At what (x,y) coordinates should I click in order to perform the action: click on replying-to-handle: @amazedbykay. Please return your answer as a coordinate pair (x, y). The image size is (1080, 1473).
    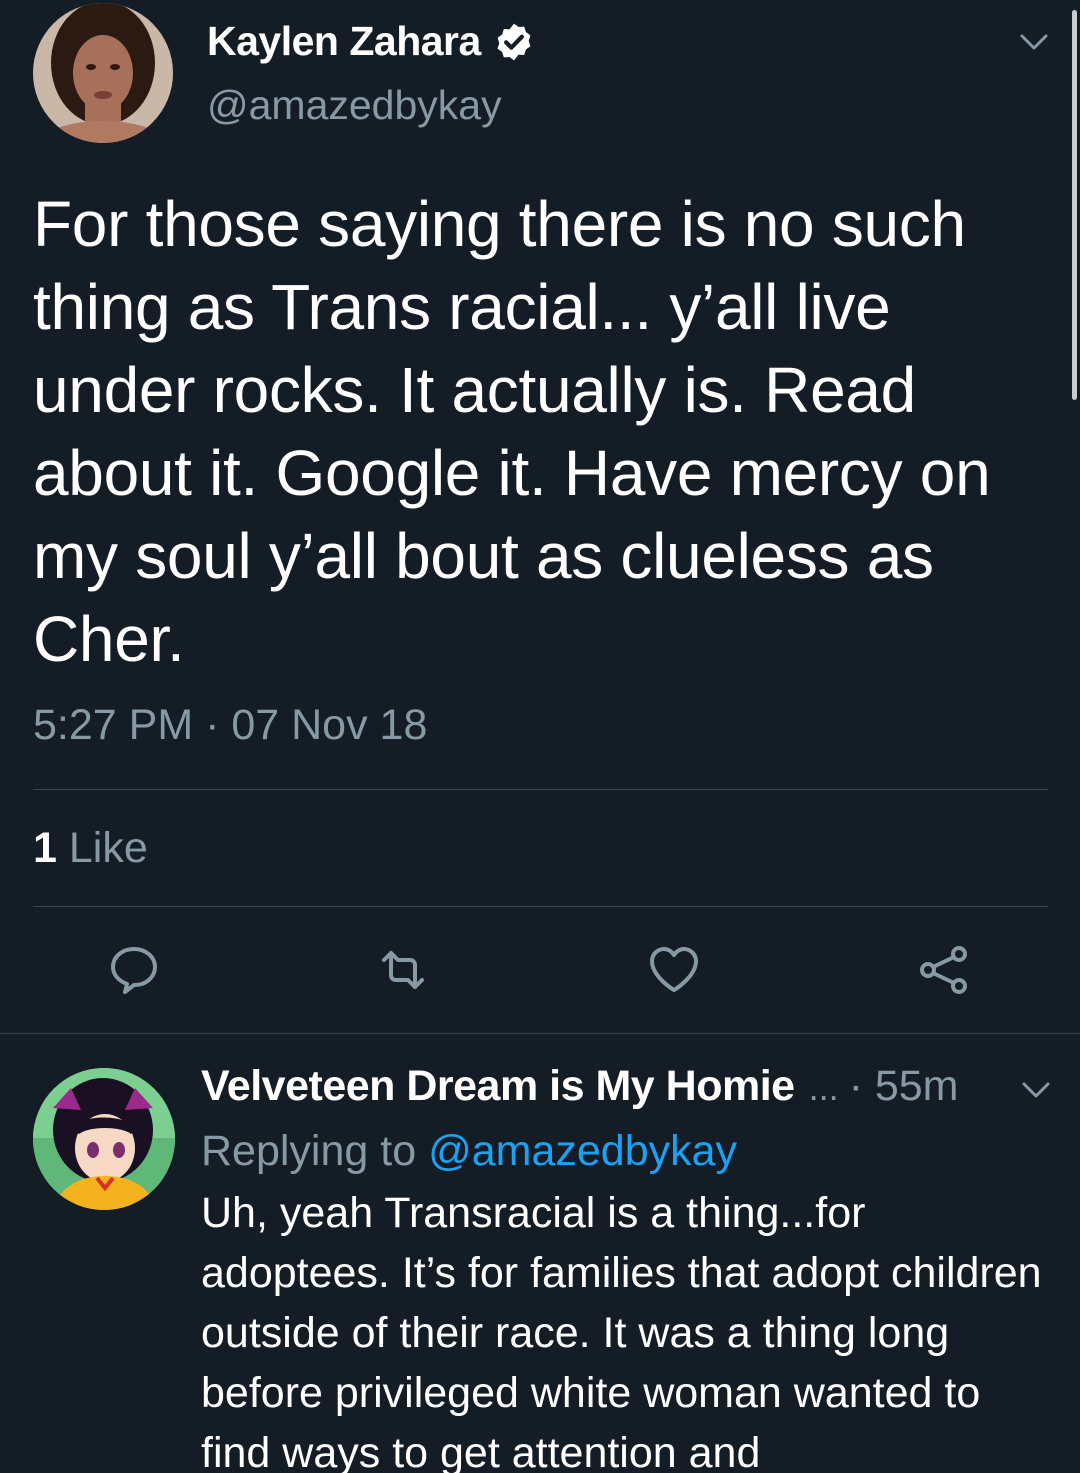
    Looking at the image, I should click on (582, 1151).